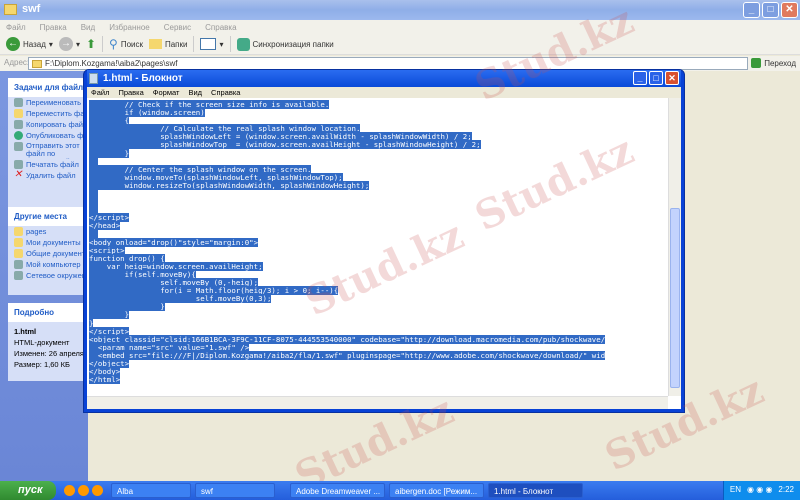  I want to click on file-type: HTML-документ, so click(42, 342).